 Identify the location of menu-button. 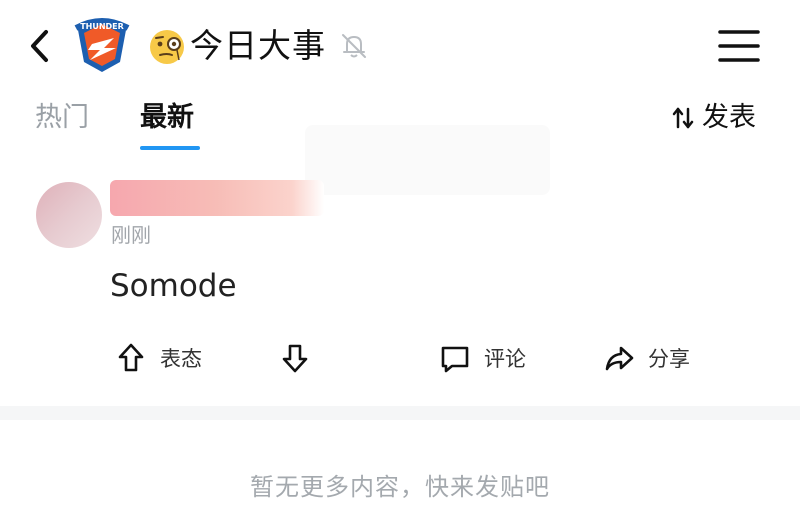
(739, 46).